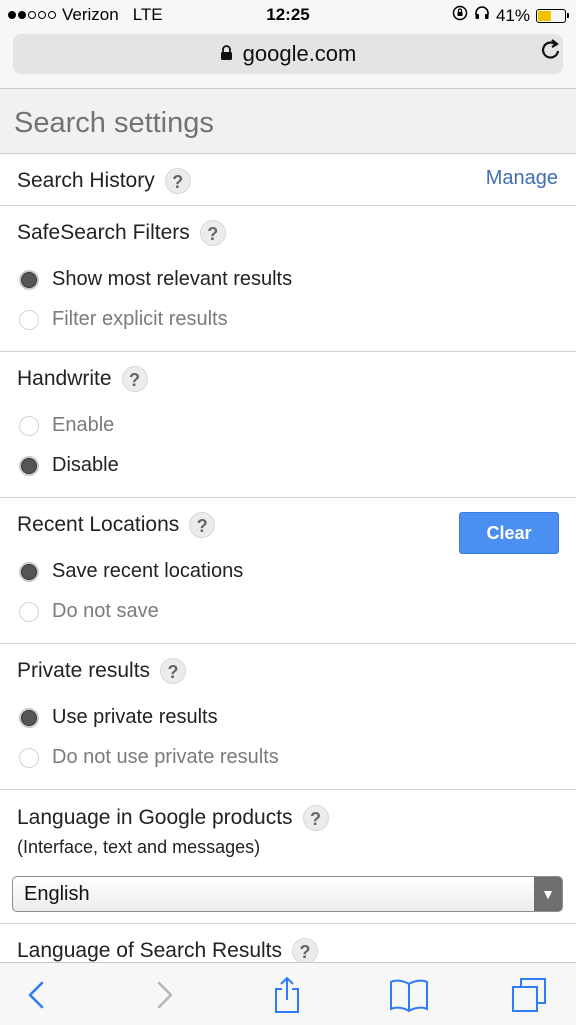  I want to click on dropdown-arrow-icon: ▼, so click(548, 894).